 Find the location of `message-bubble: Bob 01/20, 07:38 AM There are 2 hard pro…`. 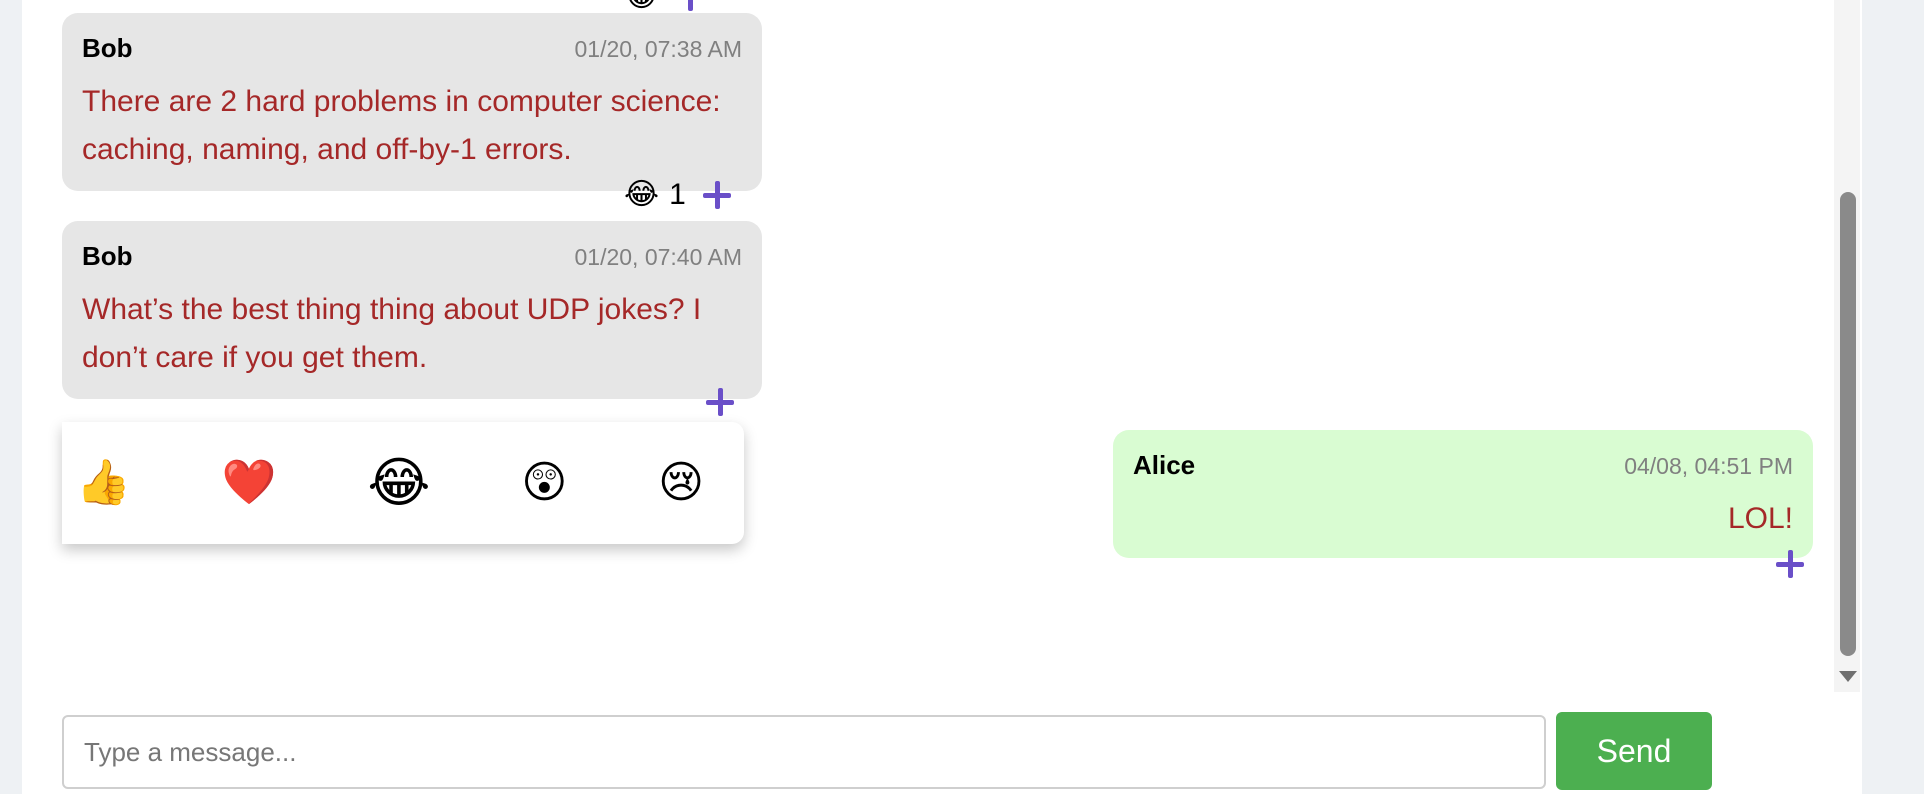

message-bubble: Bob 01/20, 07:38 AM There are 2 hard pro… is located at coordinates (412, 102).